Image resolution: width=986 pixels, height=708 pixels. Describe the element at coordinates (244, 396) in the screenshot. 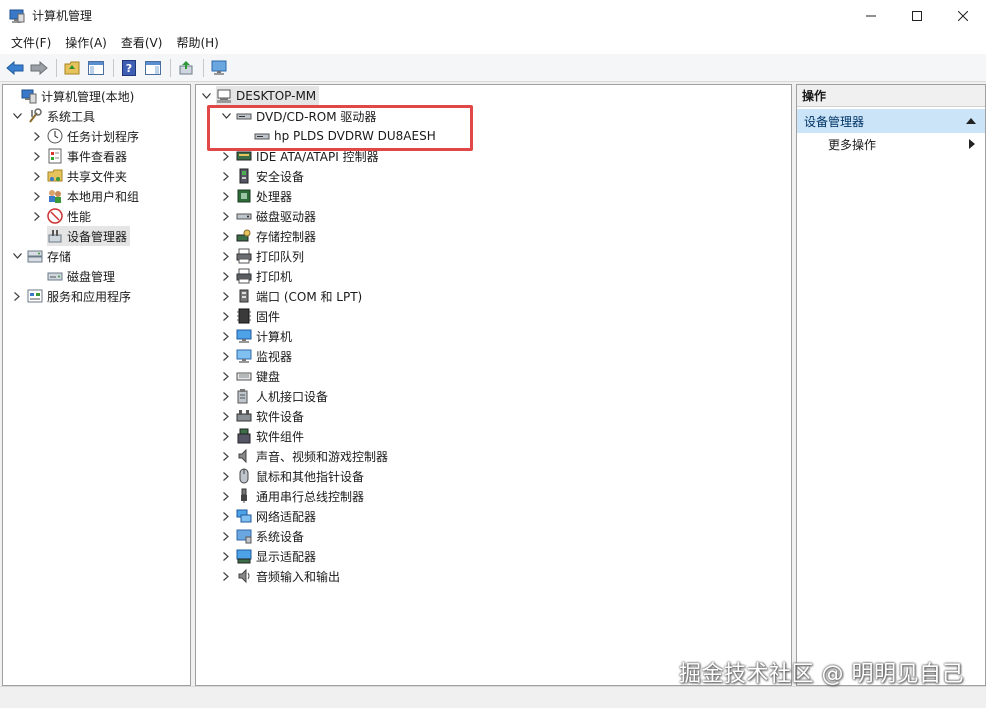

I see `hid-icon` at that location.